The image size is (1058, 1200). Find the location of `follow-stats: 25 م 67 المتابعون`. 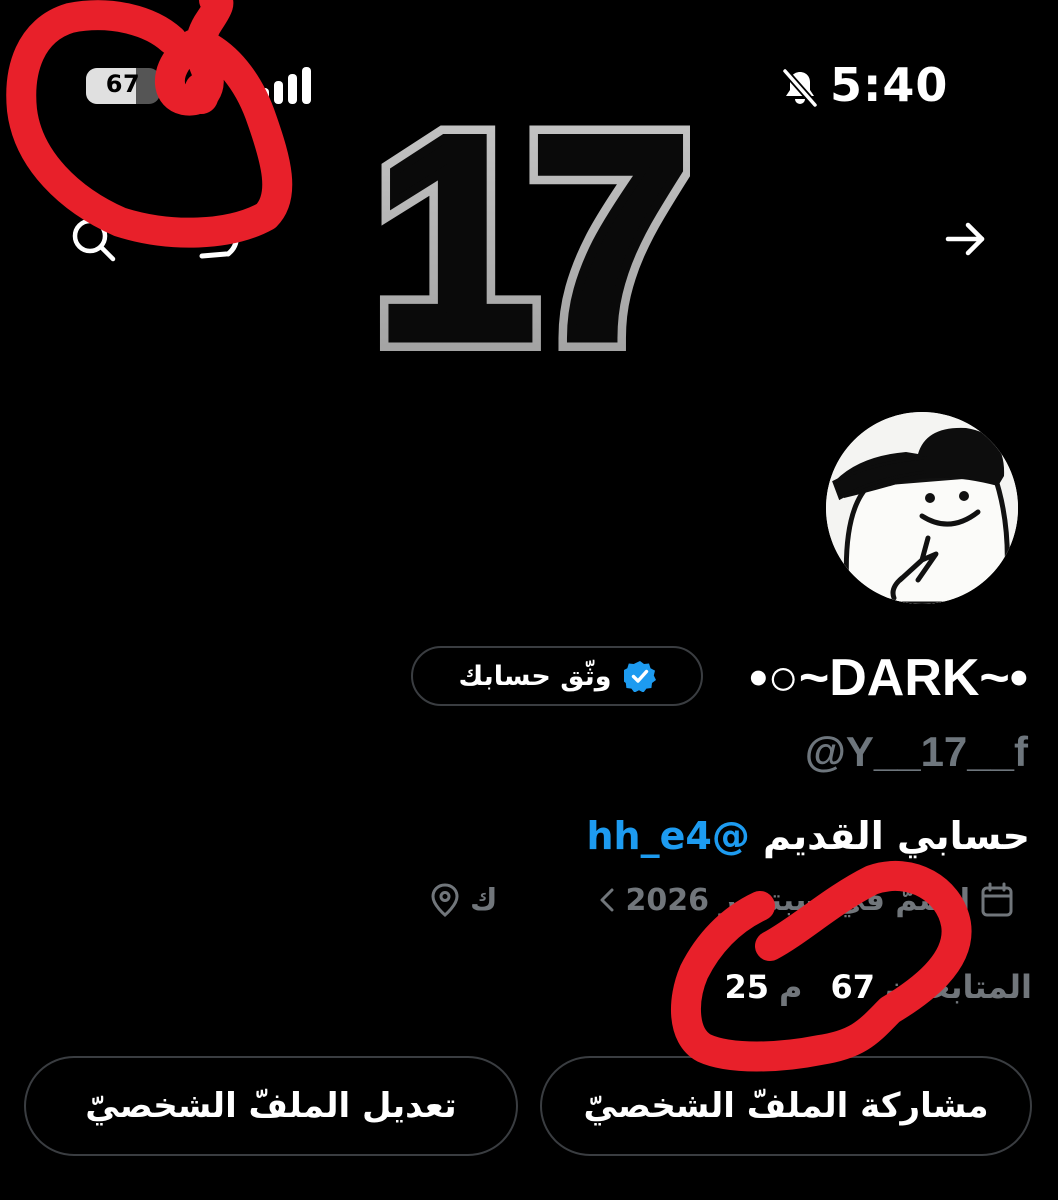

follow-stats: 25 م 67 المتابعون is located at coordinates (878, 987).